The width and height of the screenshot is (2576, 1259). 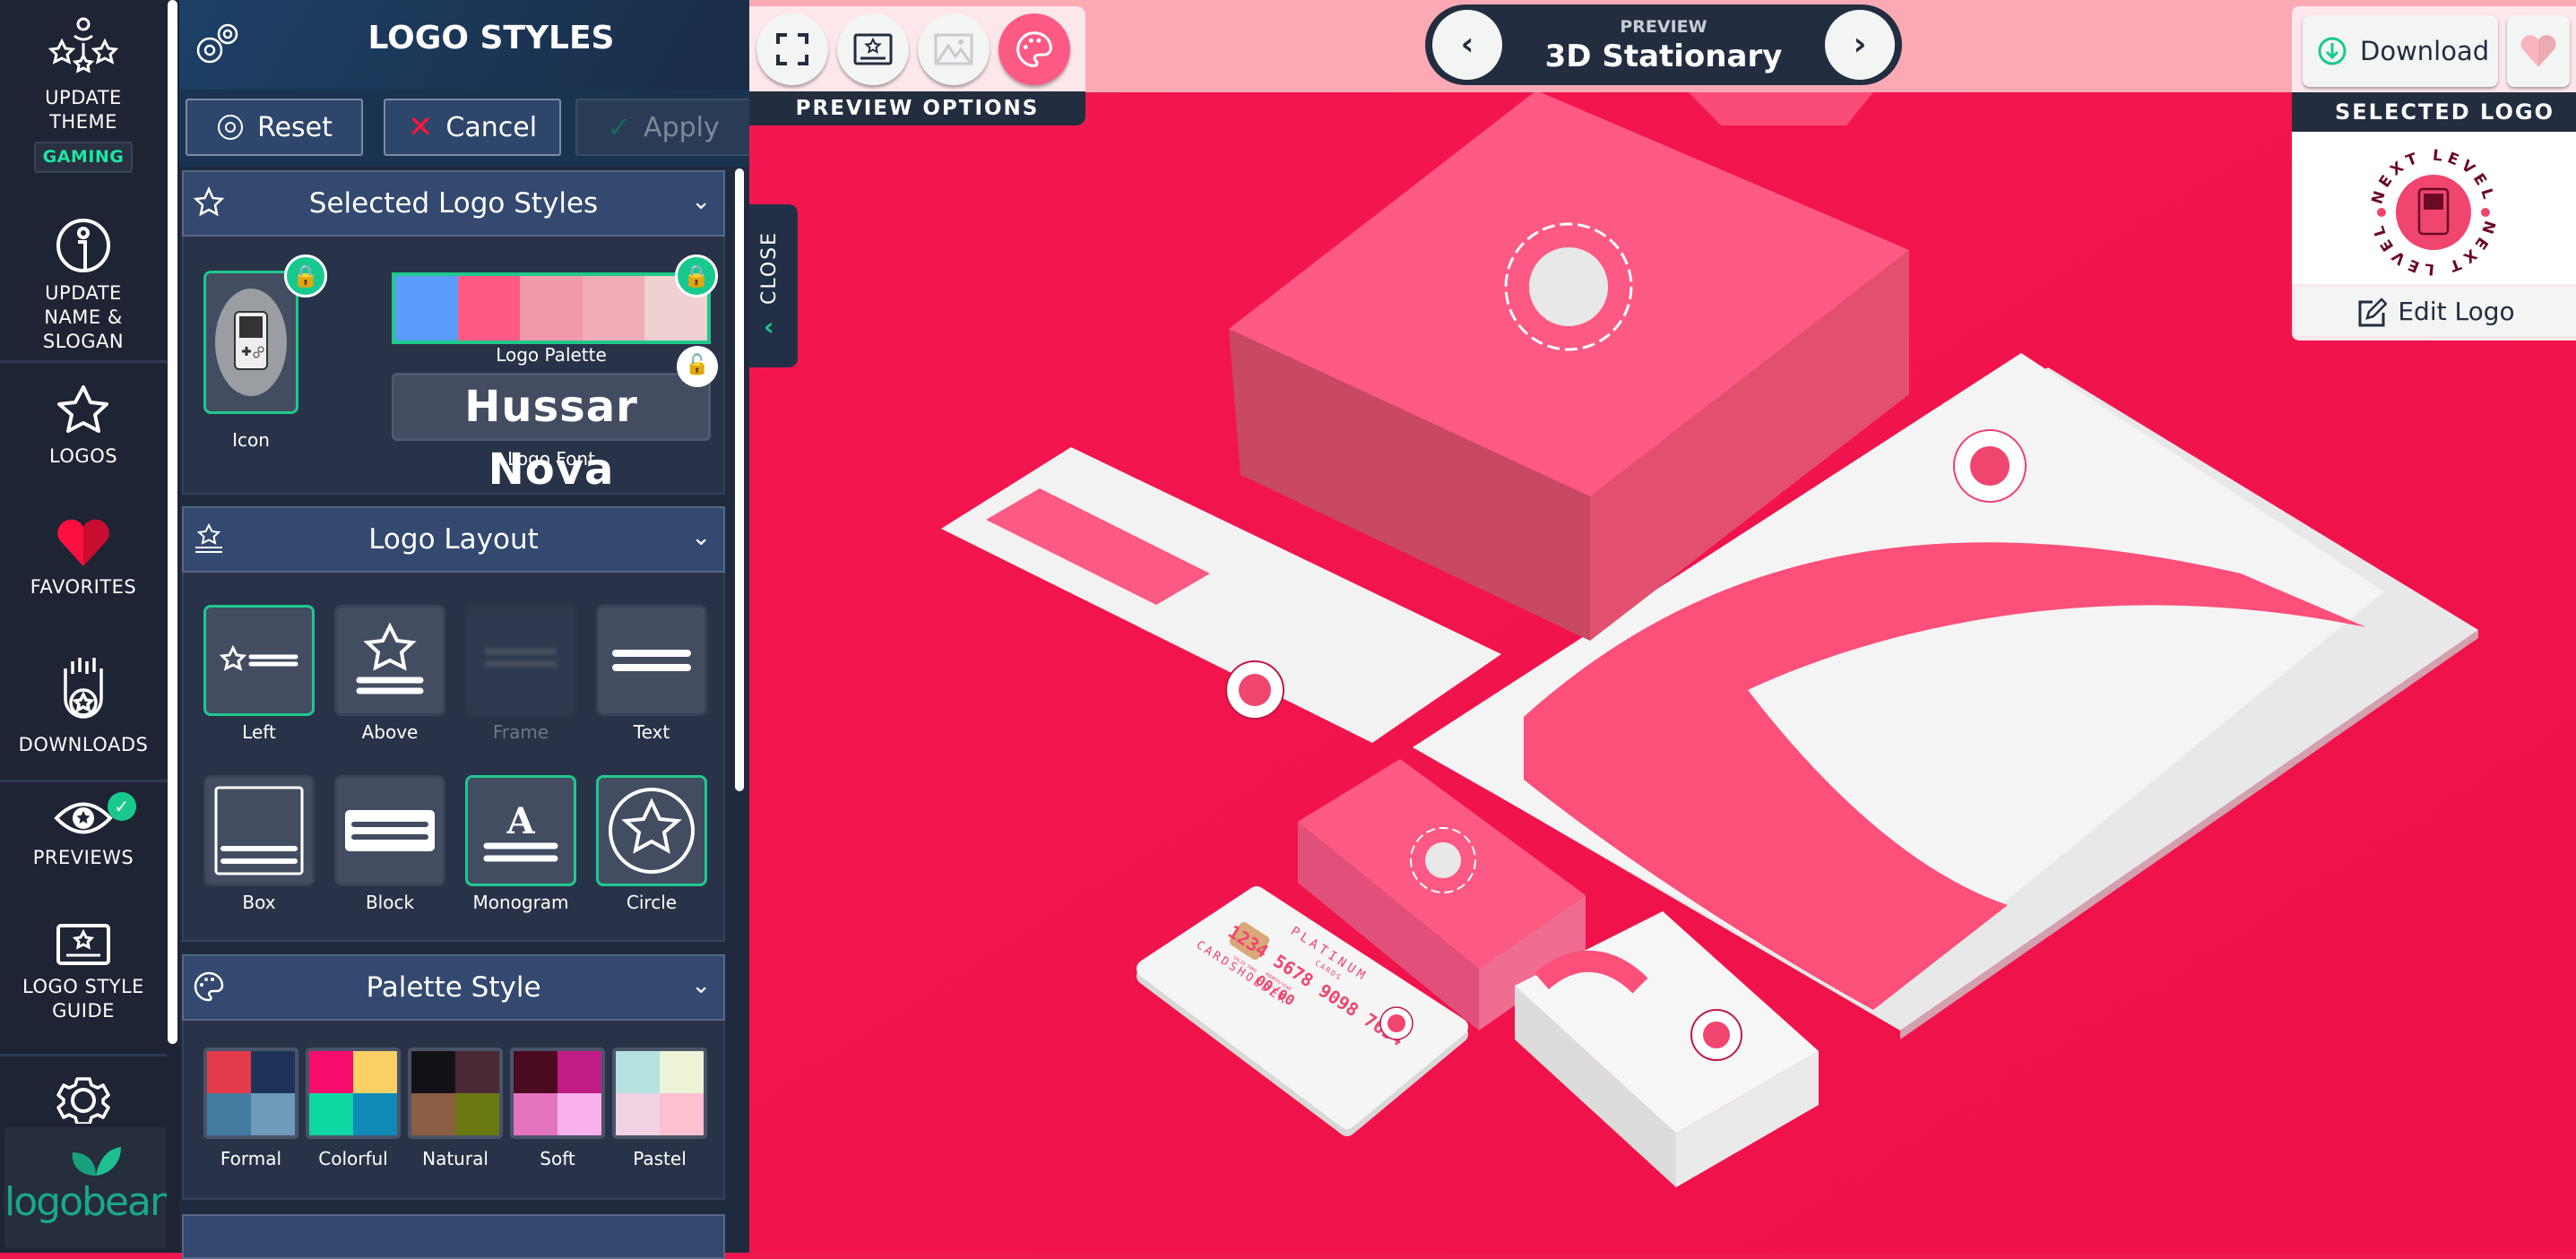 What do you see at coordinates (697, 366) in the screenshot?
I see `unlock-icon: 🔓` at bounding box center [697, 366].